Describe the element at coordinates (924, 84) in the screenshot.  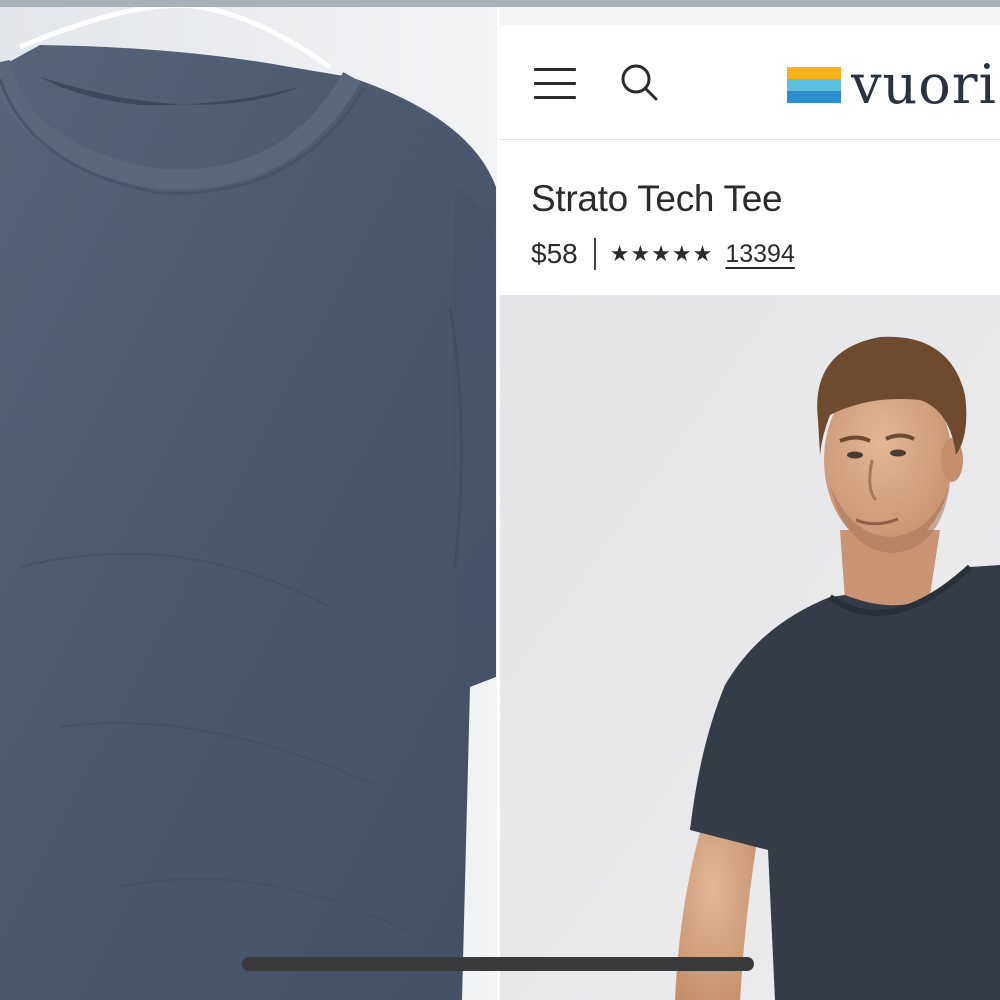
I see `logo-text: vuori` at that location.